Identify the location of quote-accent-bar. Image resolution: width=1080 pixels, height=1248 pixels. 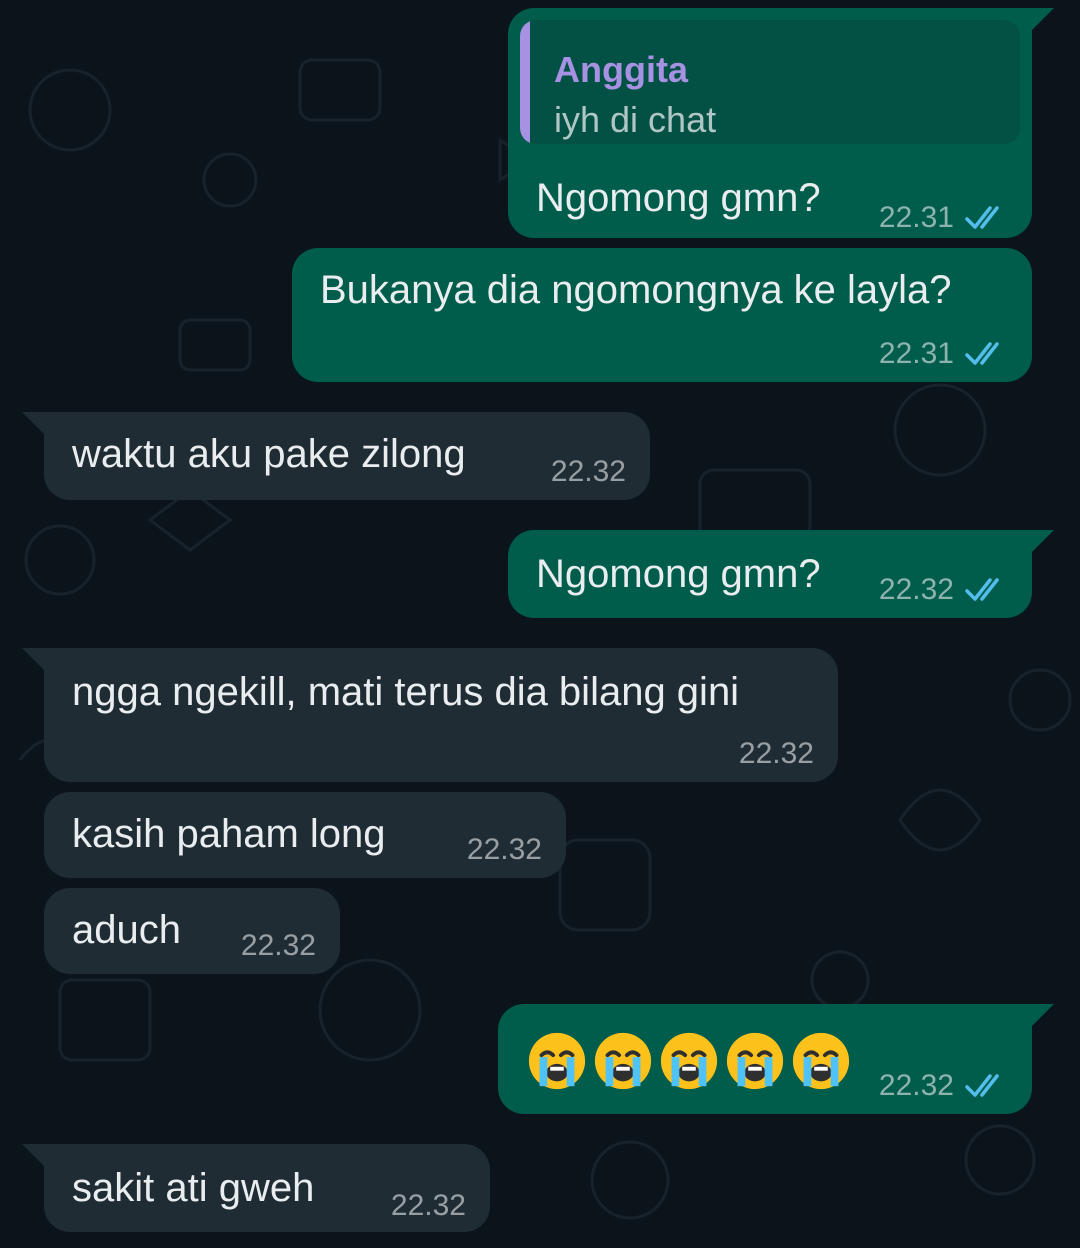
(525, 82).